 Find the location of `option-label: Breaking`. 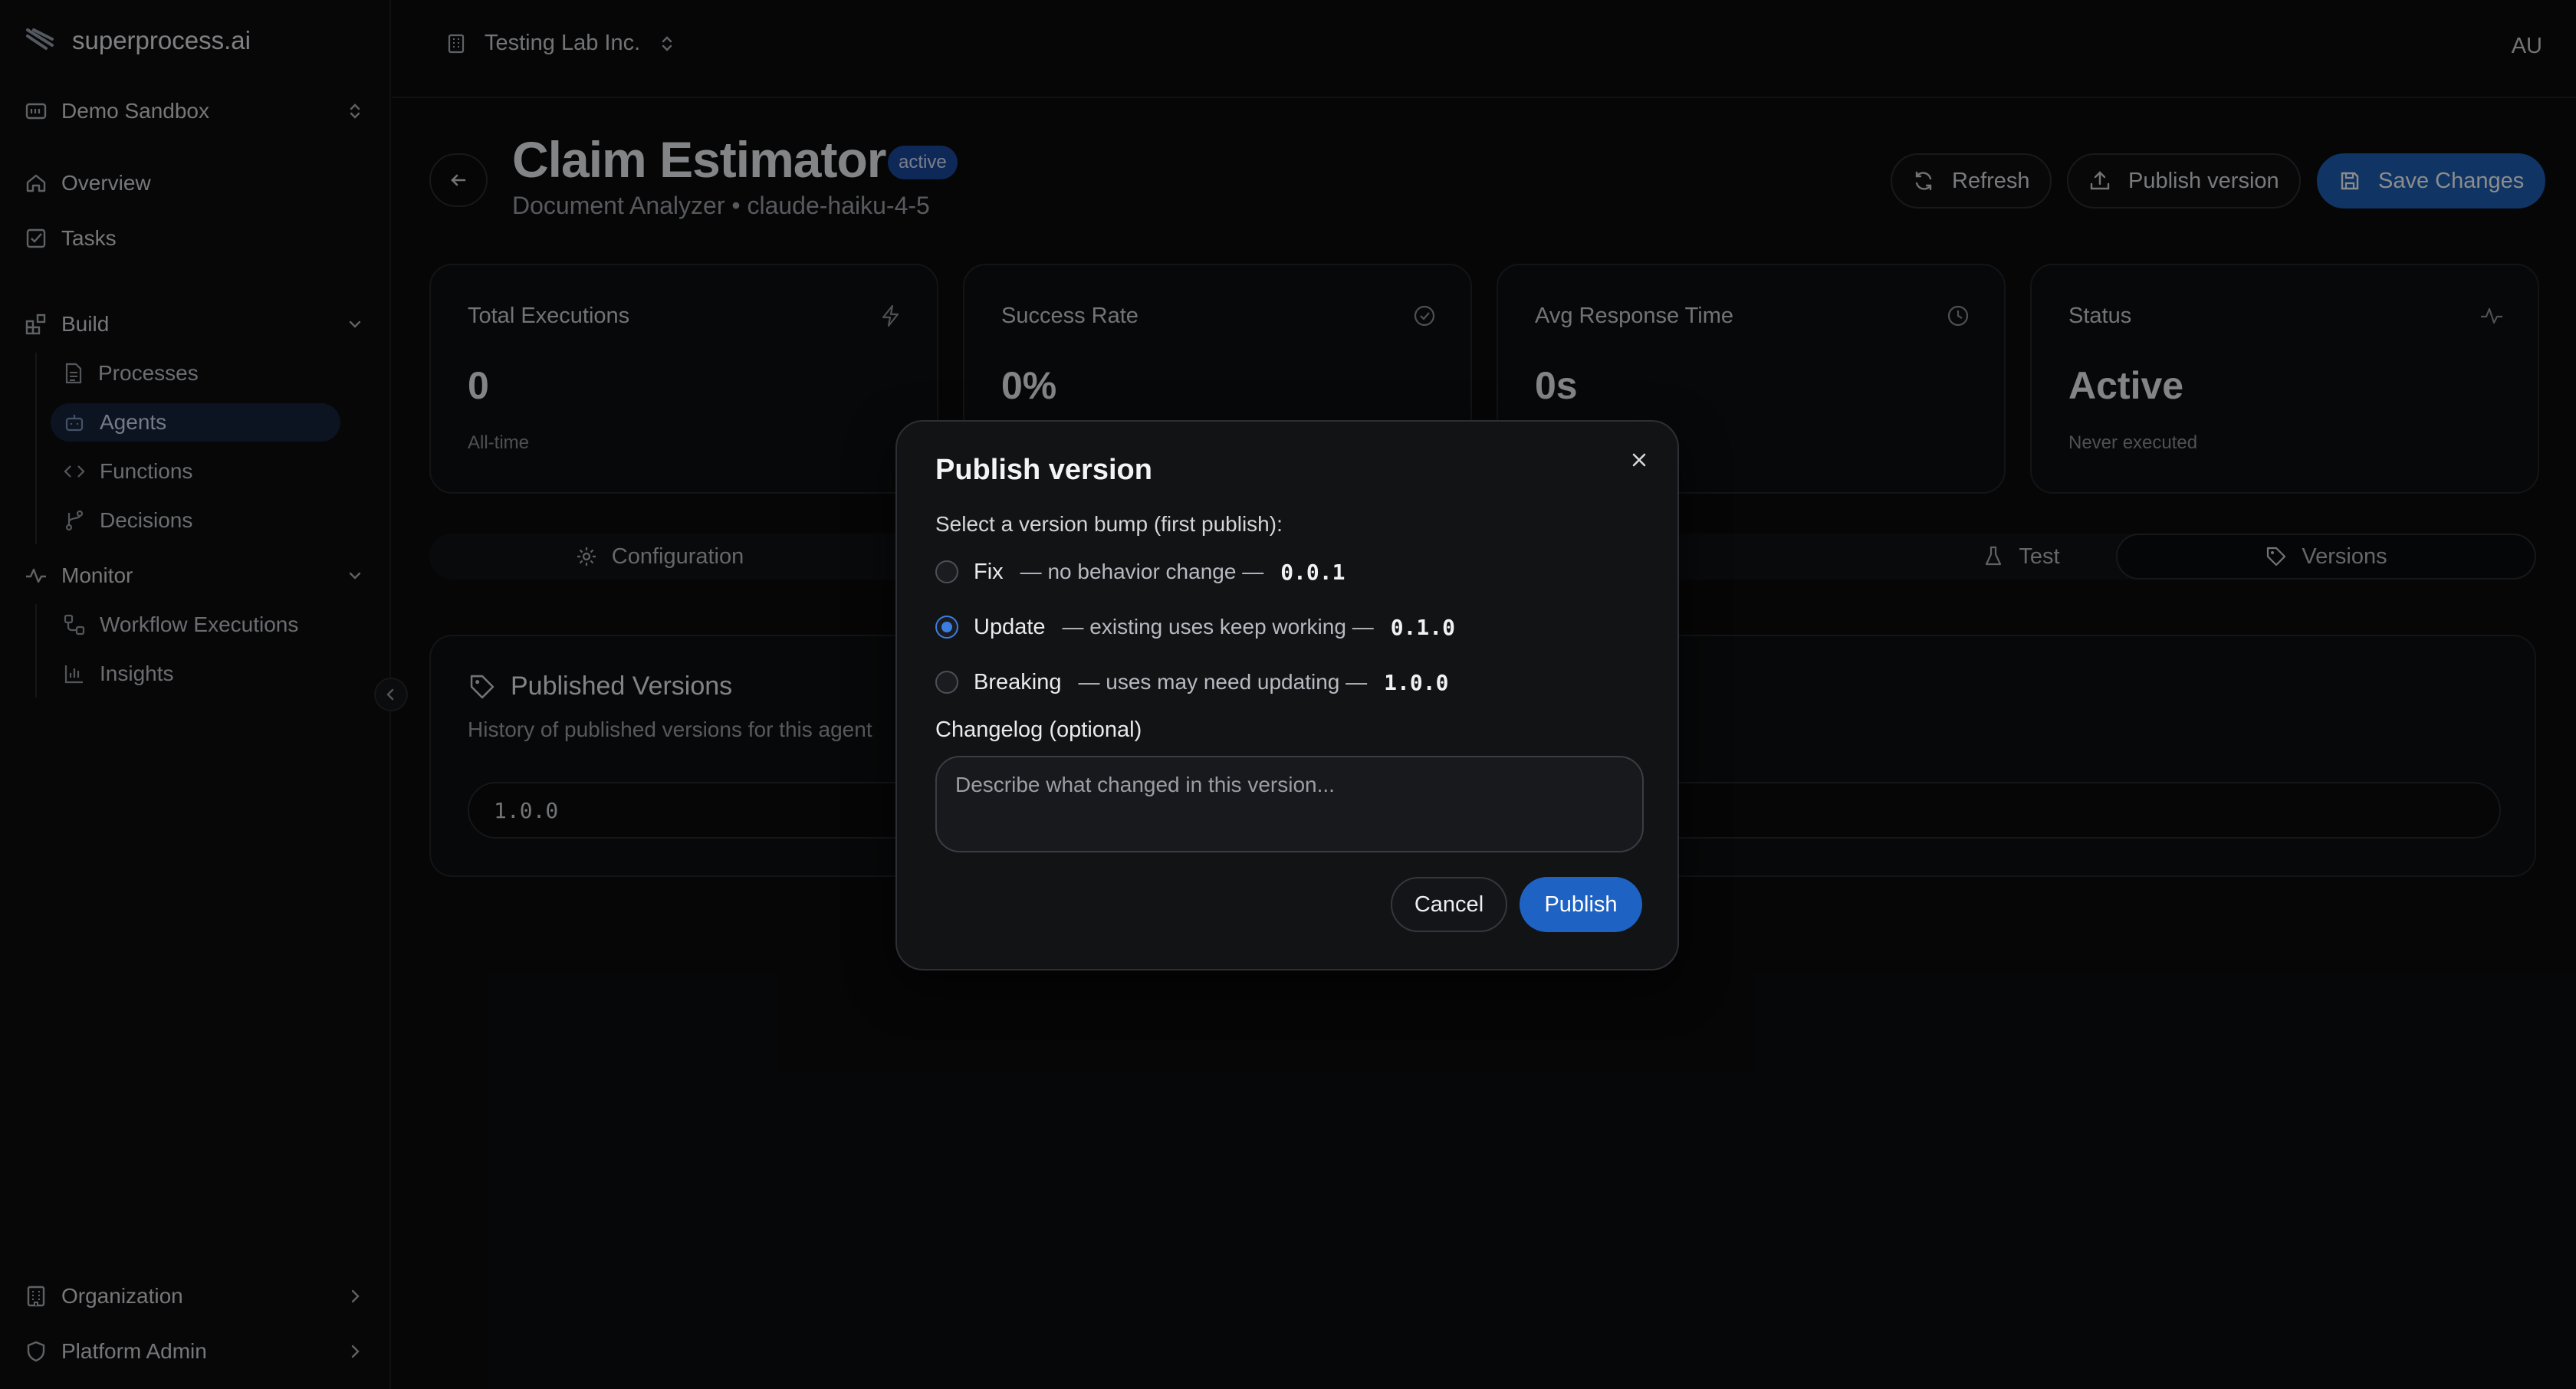

option-label: Breaking is located at coordinates (1018, 681).